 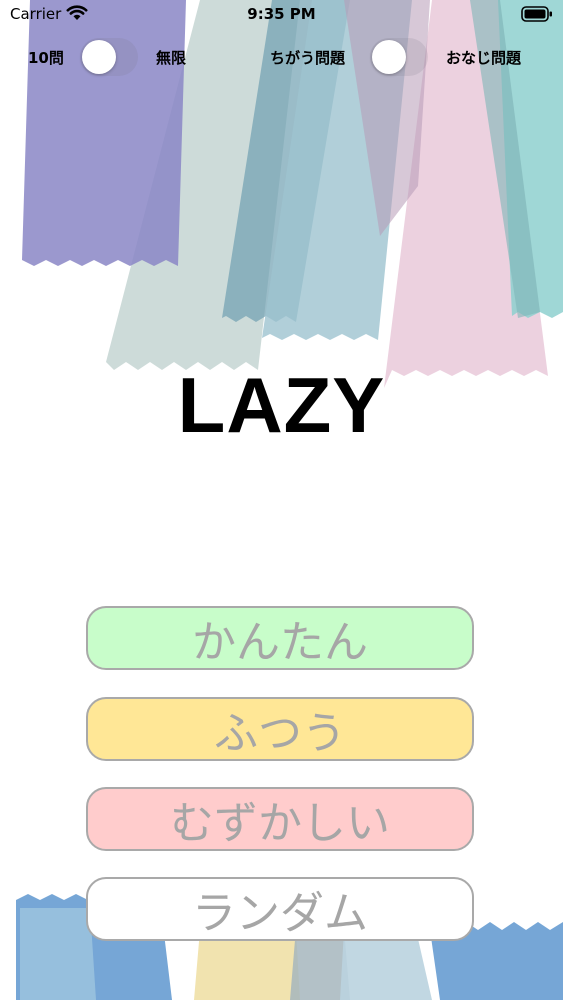 I want to click on battery-icon, so click(x=536, y=14).